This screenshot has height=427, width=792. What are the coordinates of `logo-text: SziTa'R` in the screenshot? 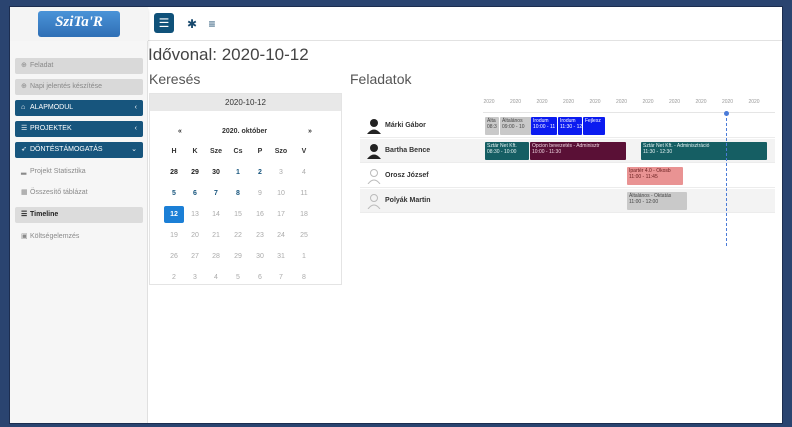 It's located at (79, 22).